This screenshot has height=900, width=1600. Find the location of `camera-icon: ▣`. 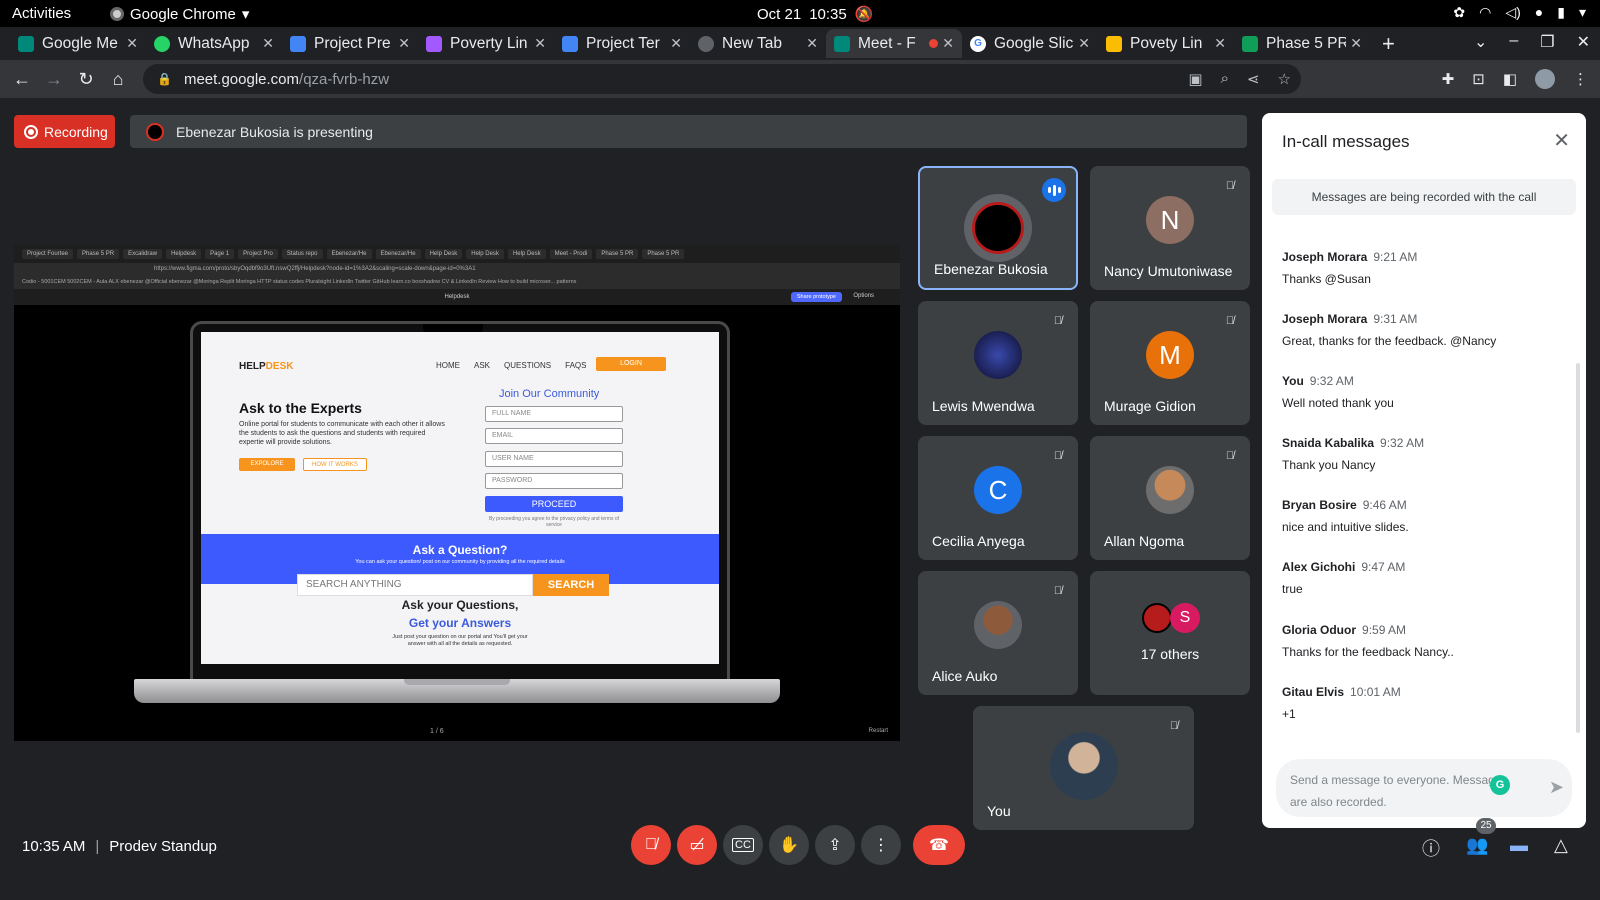

camera-icon: ▣ is located at coordinates (1195, 79).